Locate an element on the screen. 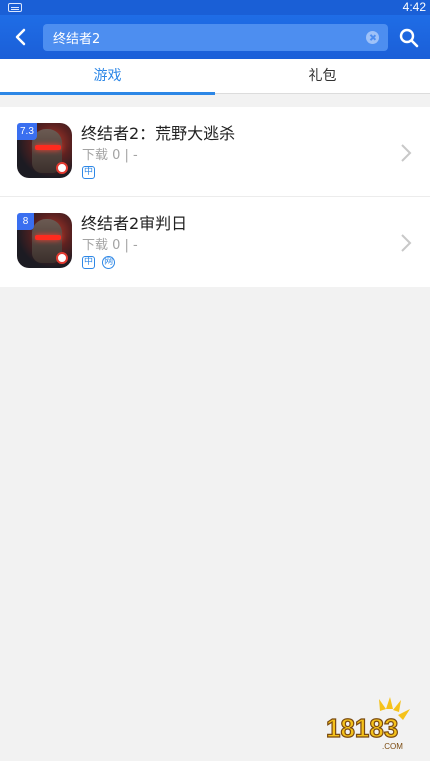  rating-badge: 8 is located at coordinates (25, 221).